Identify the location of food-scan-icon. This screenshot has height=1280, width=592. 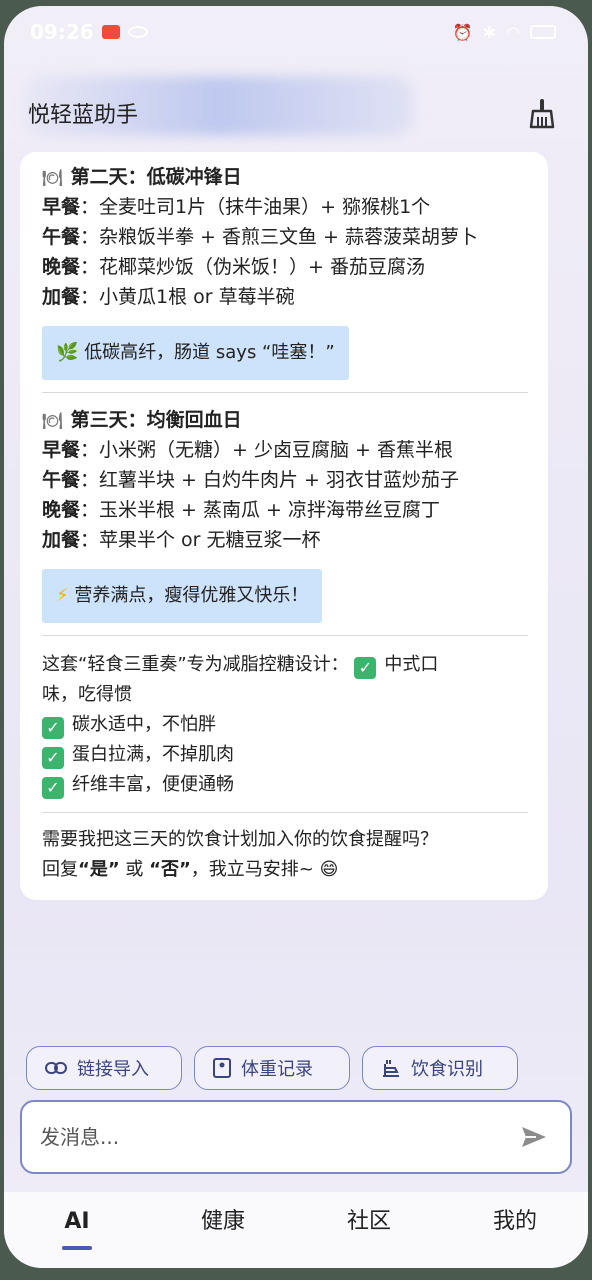
(391, 1068).